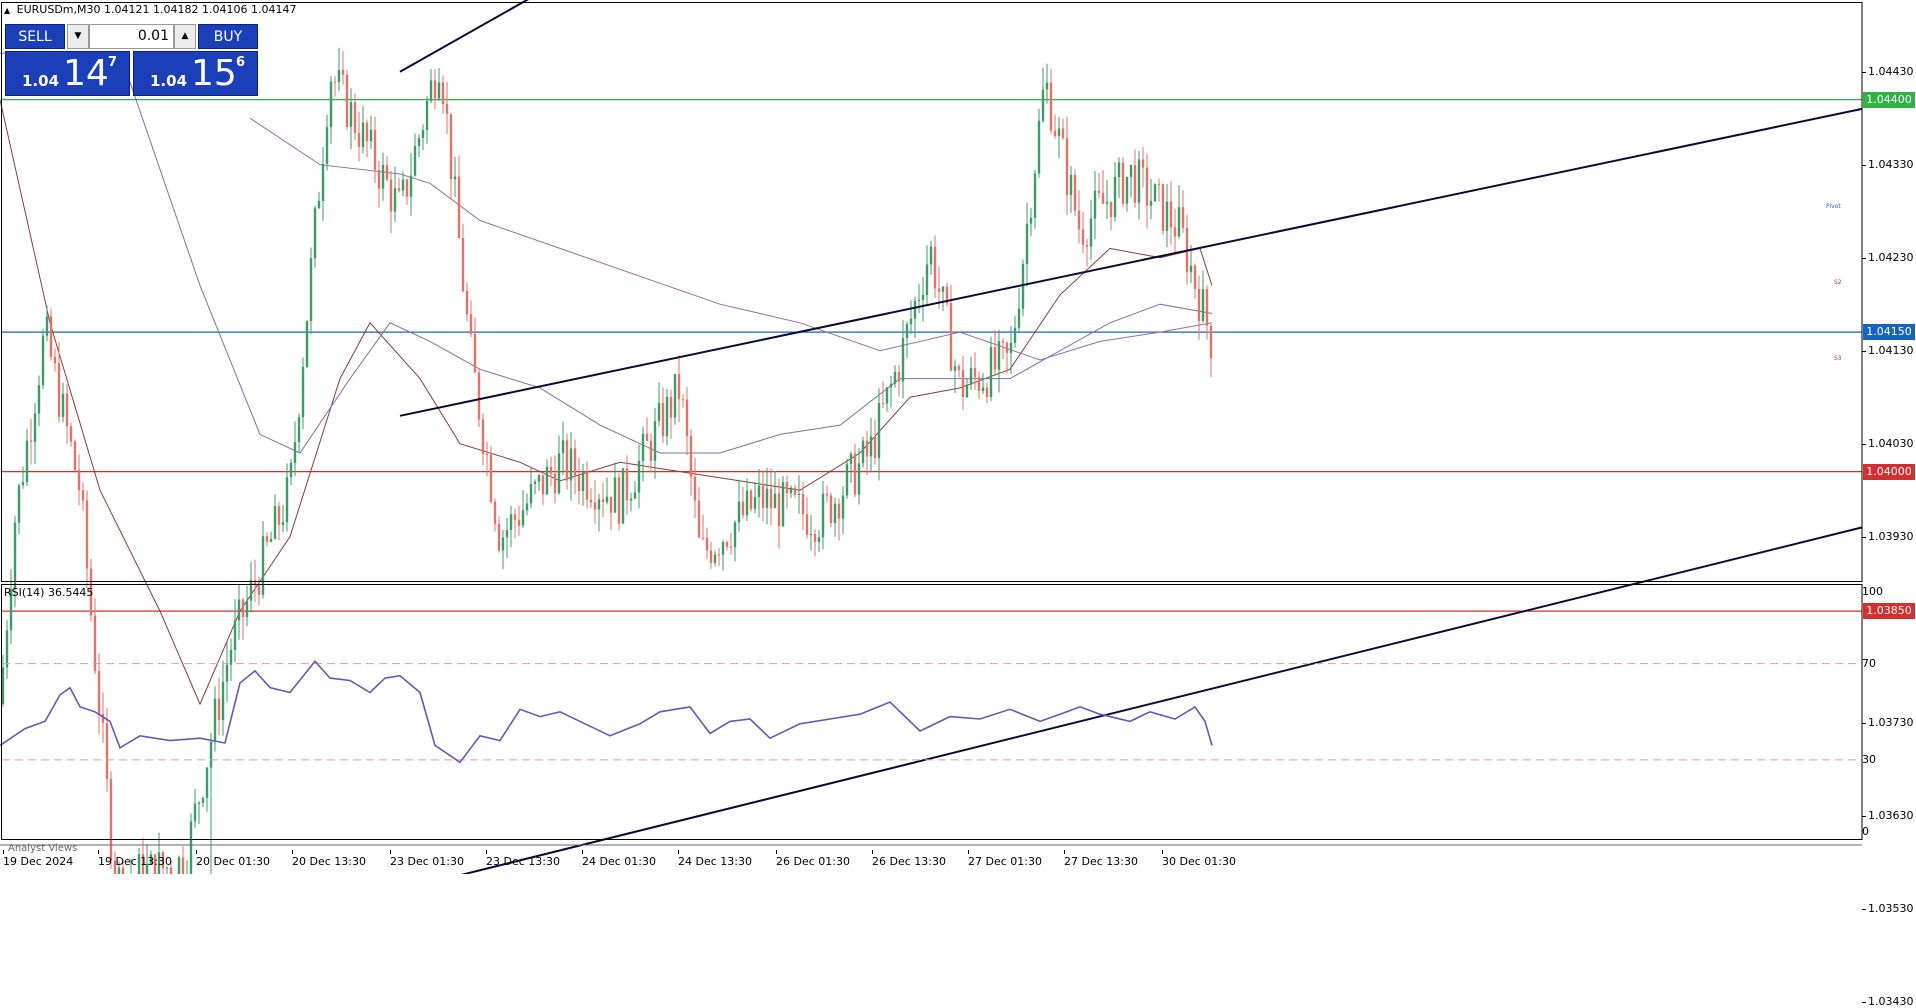 The height and width of the screenshot is (1008, 1916). I want to click on sell-quote: 1.04 14 7, so click(67, 73).